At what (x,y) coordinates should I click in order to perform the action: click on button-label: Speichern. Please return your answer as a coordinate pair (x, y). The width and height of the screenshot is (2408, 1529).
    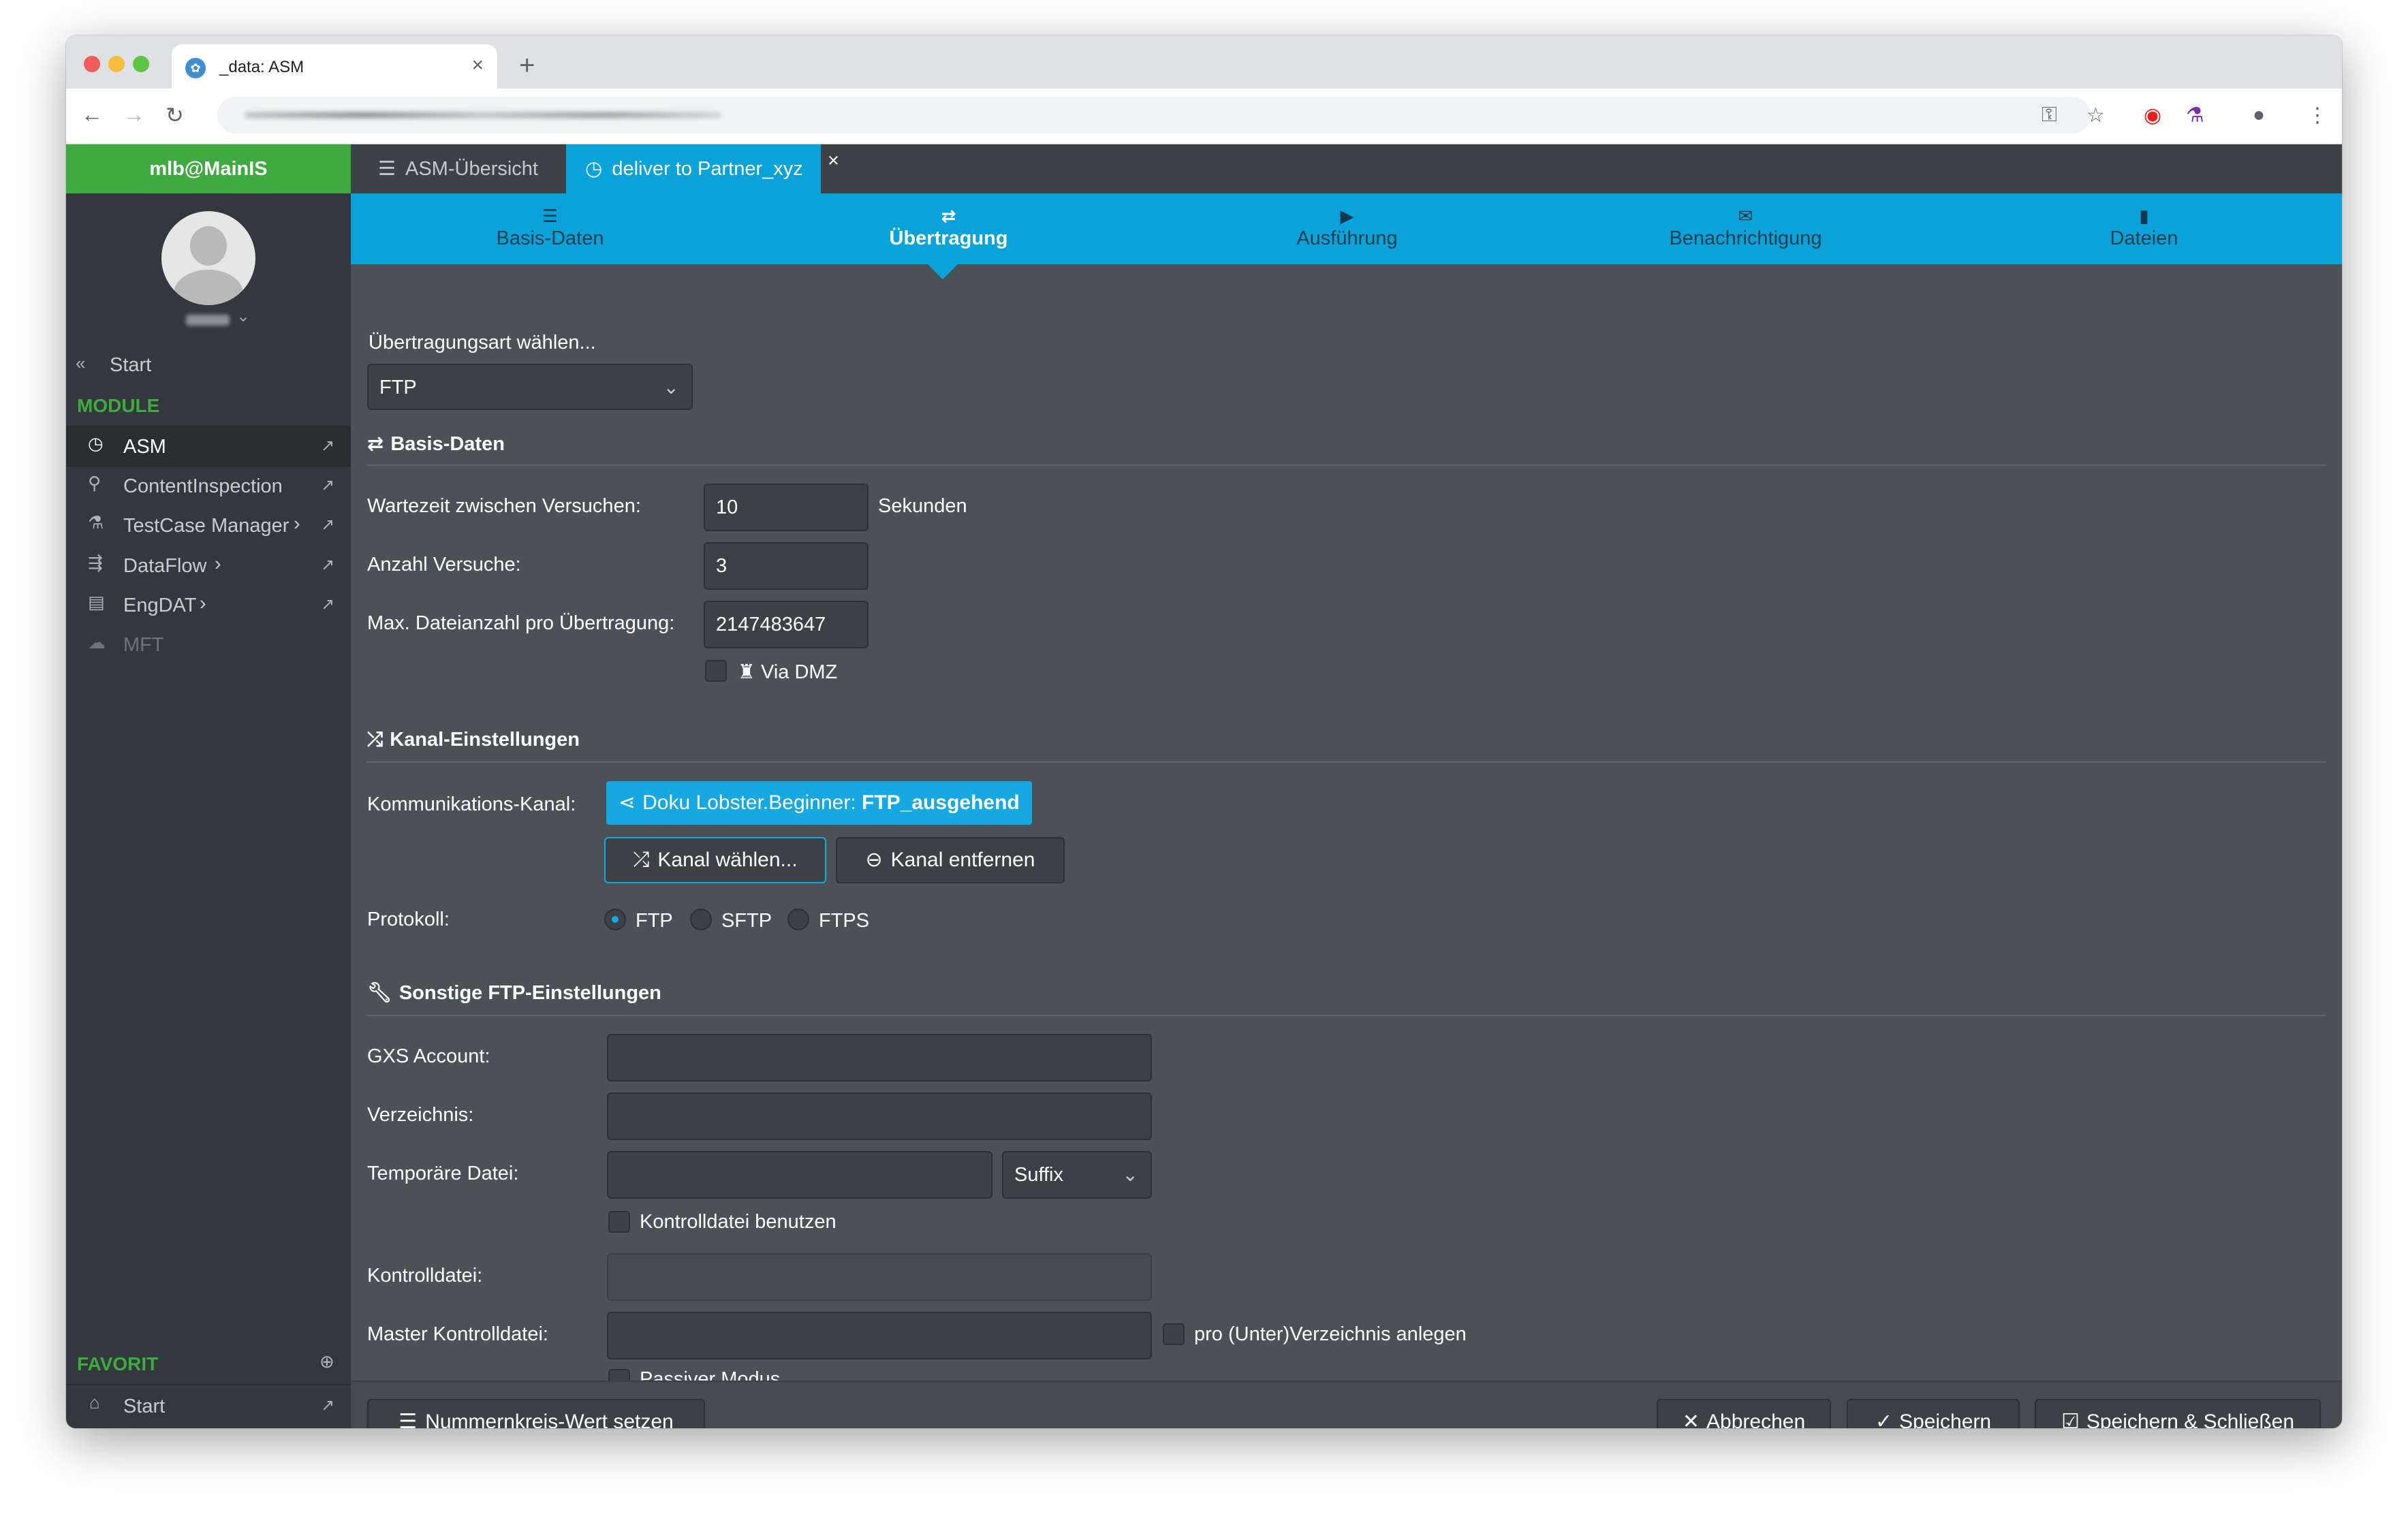
    Looking at the image, I should click on (1945, 1419).